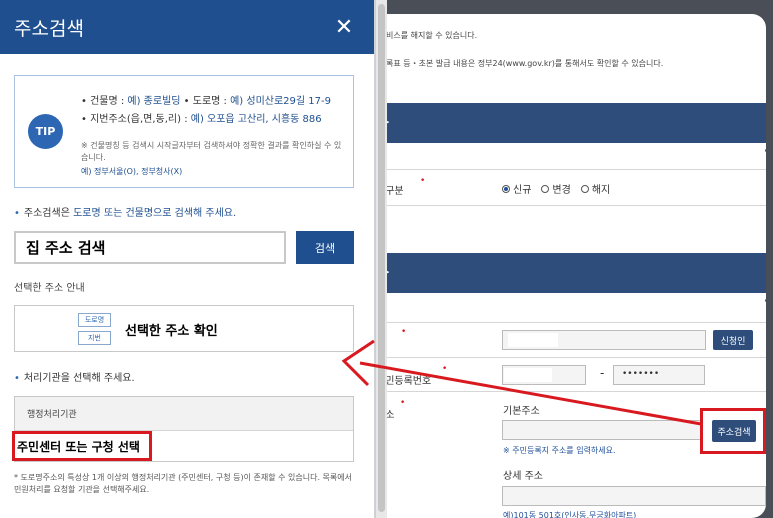 Image resolution: width=773 pixels, height=518 pixels. I want to click on agency-guide: • 처리기관을 선택해 주세요., so click(74, 376).